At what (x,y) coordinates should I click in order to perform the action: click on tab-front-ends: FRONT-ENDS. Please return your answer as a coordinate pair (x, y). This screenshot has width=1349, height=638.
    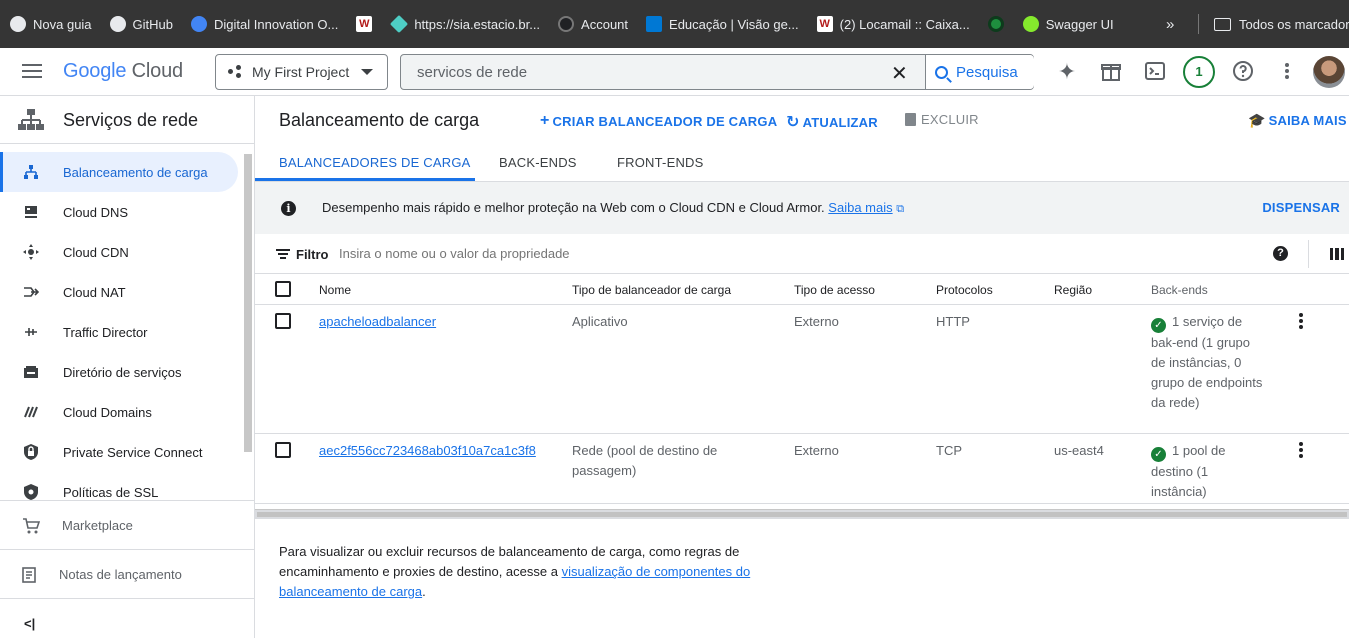
    Looking at the image, I should click on (660, 162).